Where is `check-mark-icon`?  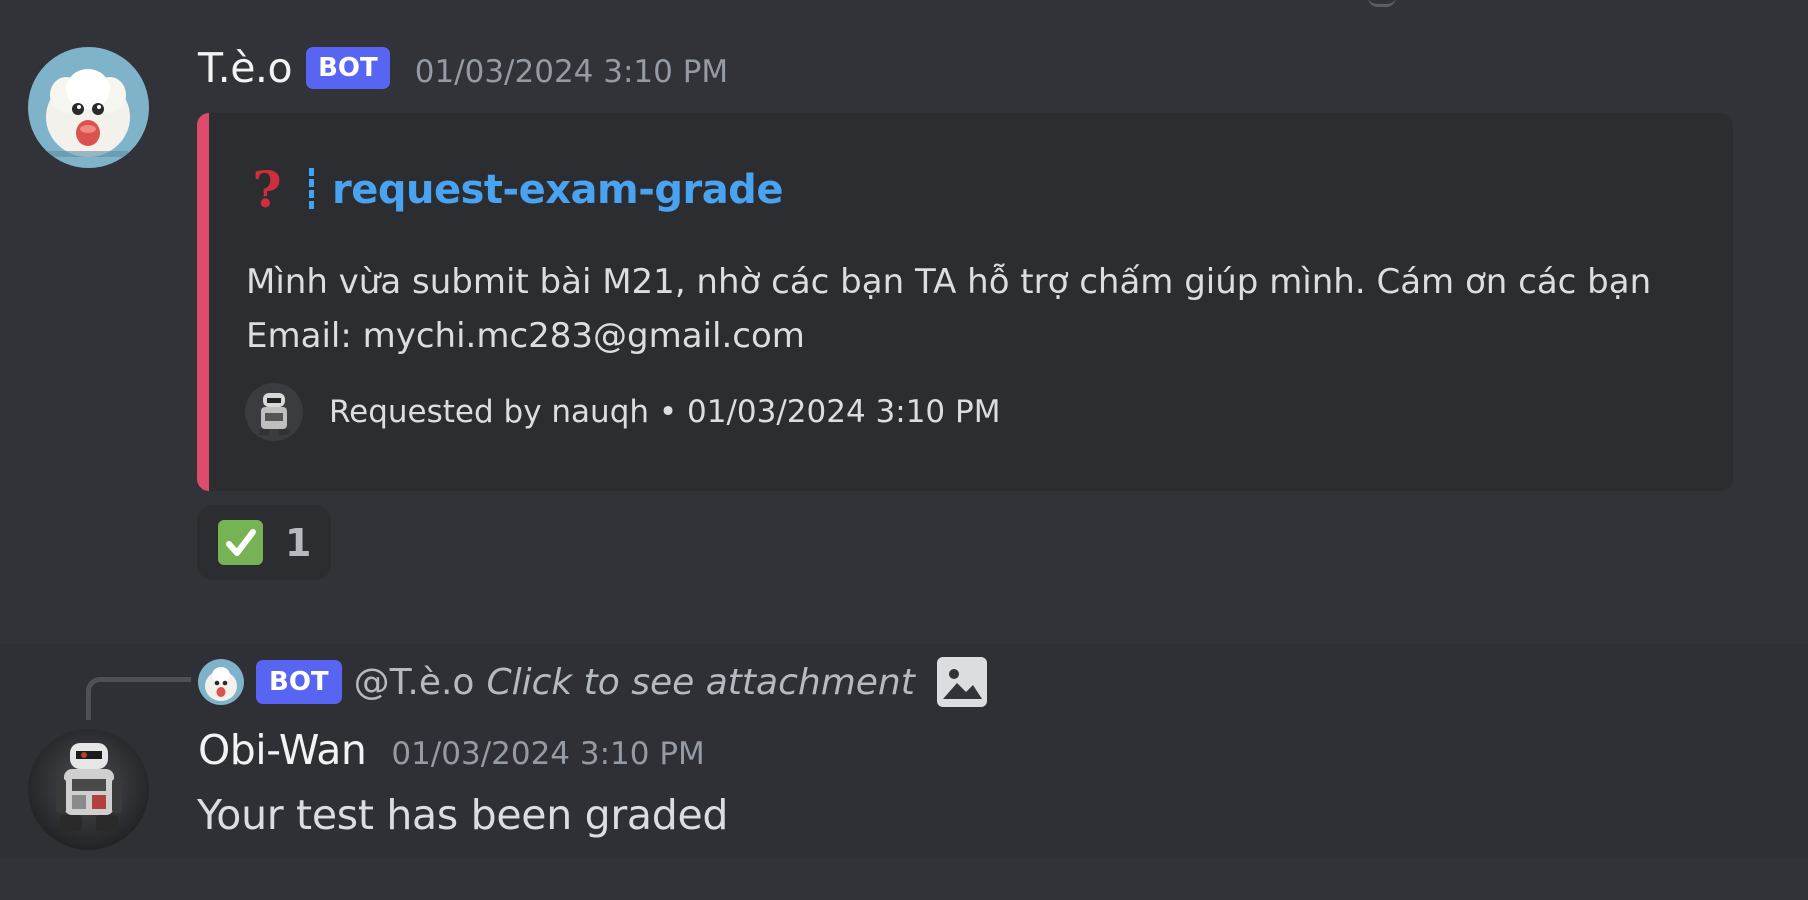 check-mark-icon is located at coordinates (240, 542).